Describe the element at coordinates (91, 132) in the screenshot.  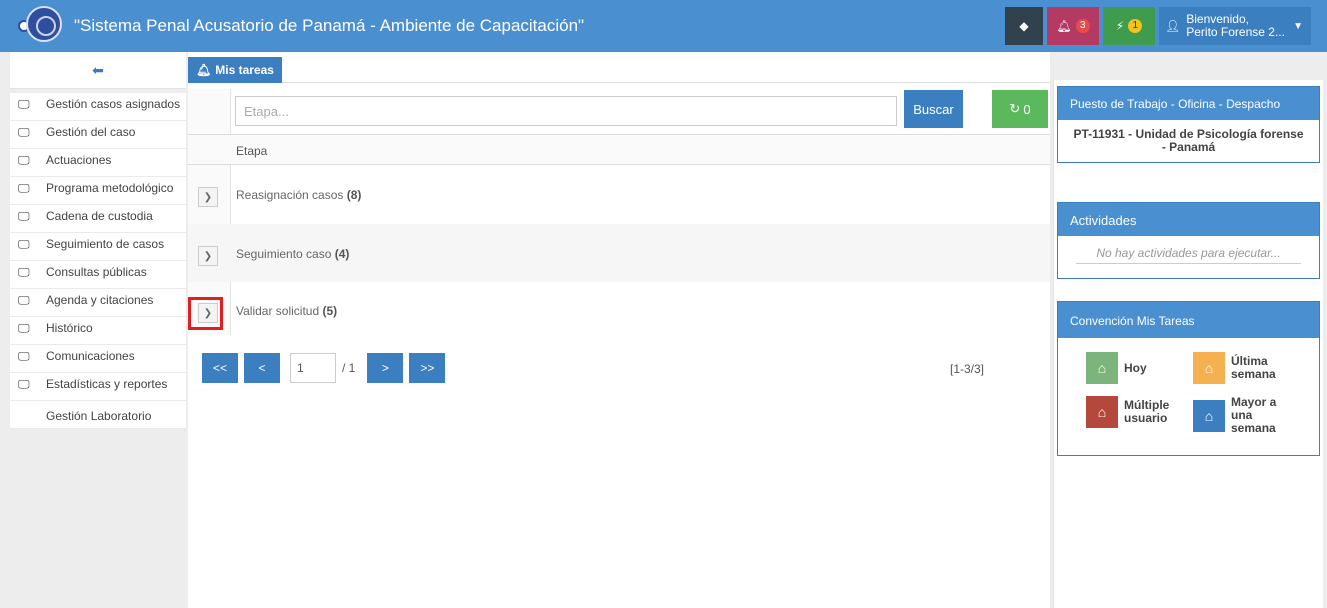
I see `sidebar-item-label: Gestión del caso` at that location.